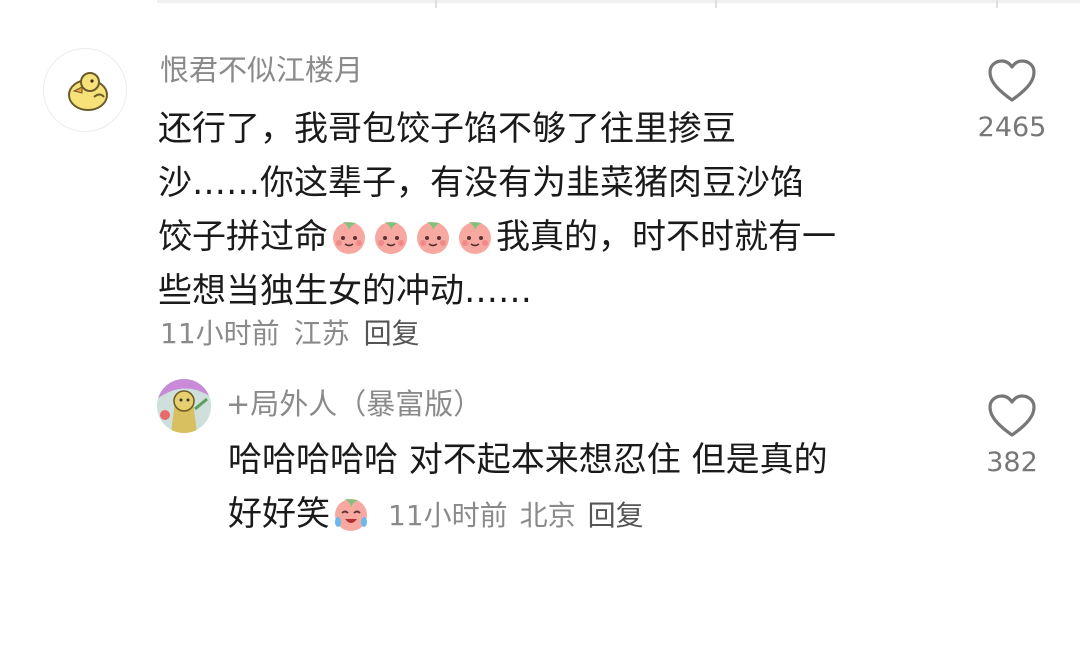  I want to click on comment-time: 11小时前, so click(220, 333).